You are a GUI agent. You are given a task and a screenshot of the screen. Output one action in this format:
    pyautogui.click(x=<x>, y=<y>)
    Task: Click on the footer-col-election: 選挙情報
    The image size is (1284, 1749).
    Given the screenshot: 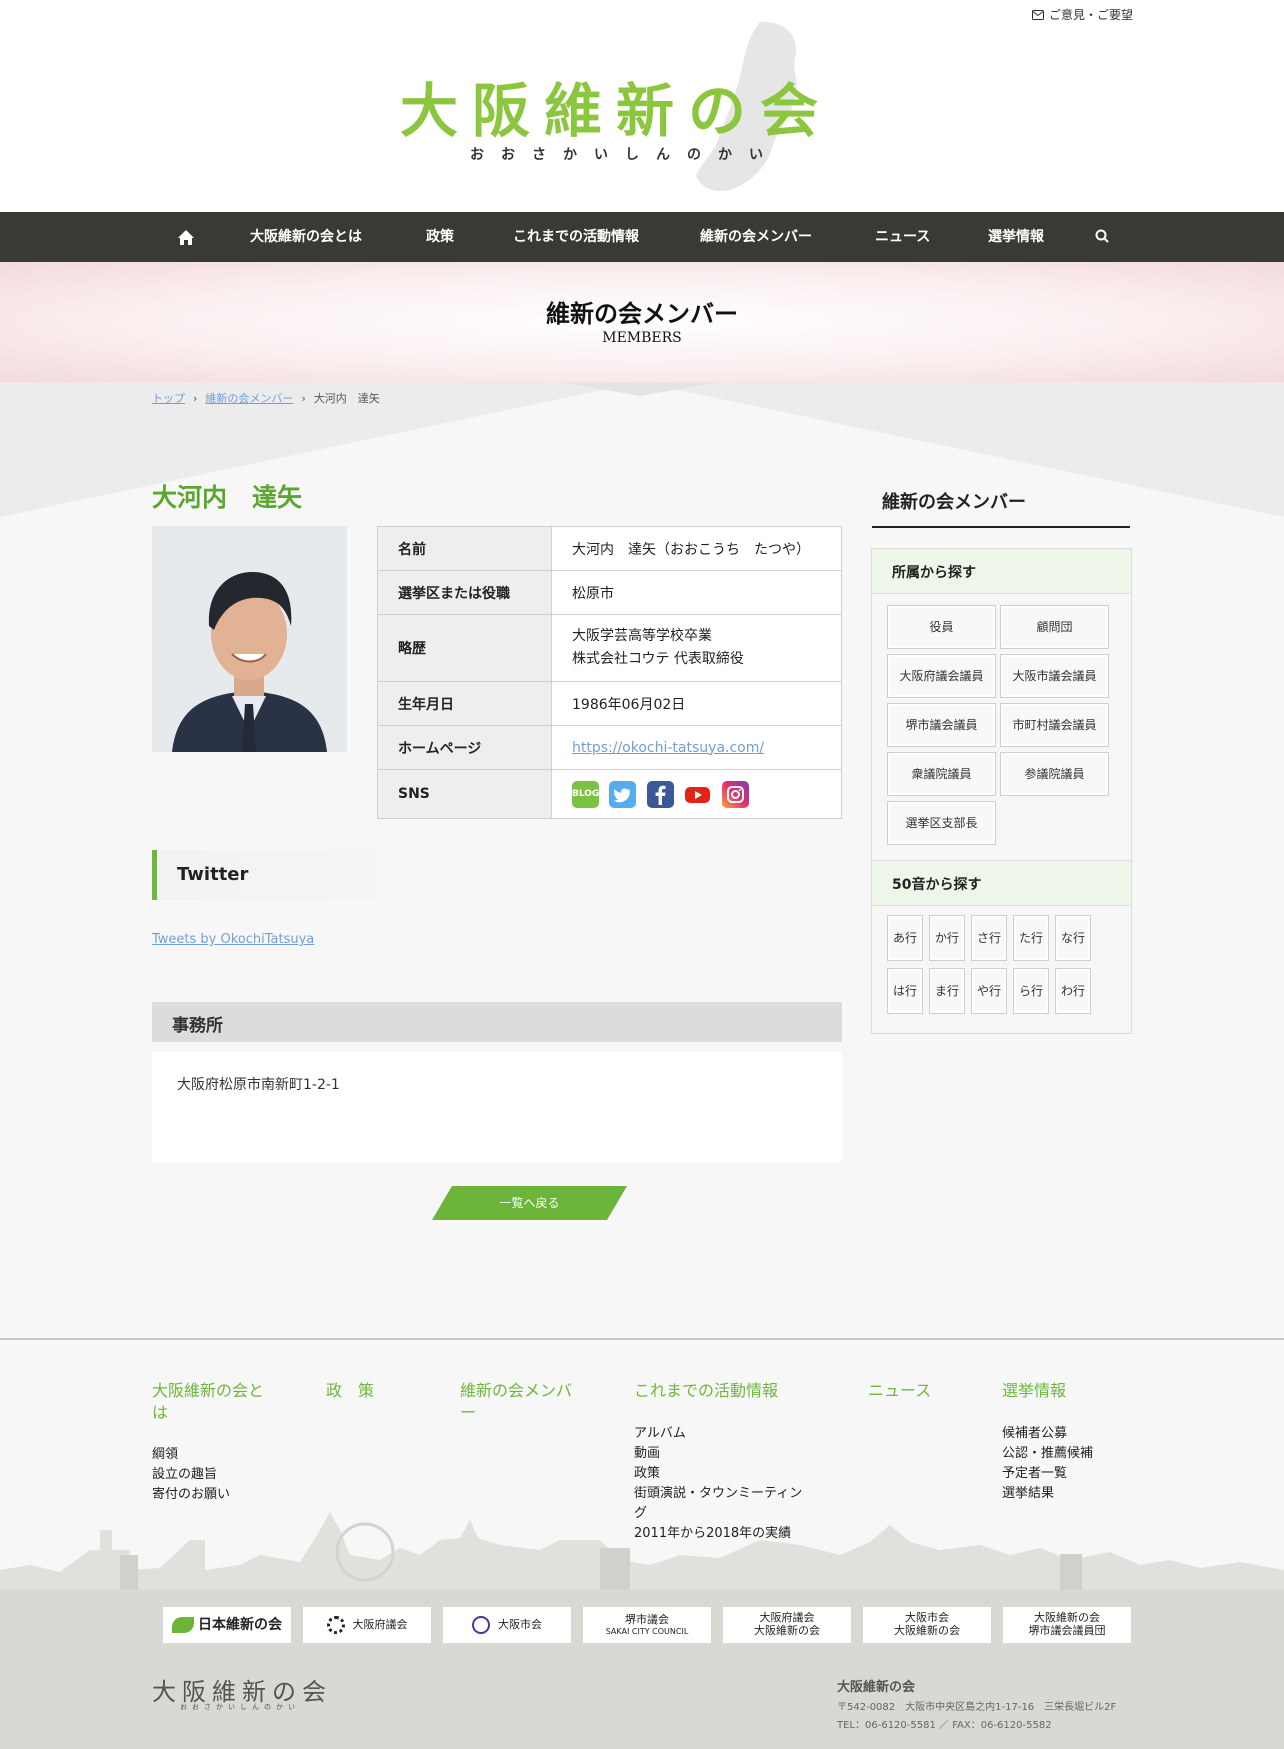 What is the action you would take?
    pyautogui.click(x=1034, y=1391)
    